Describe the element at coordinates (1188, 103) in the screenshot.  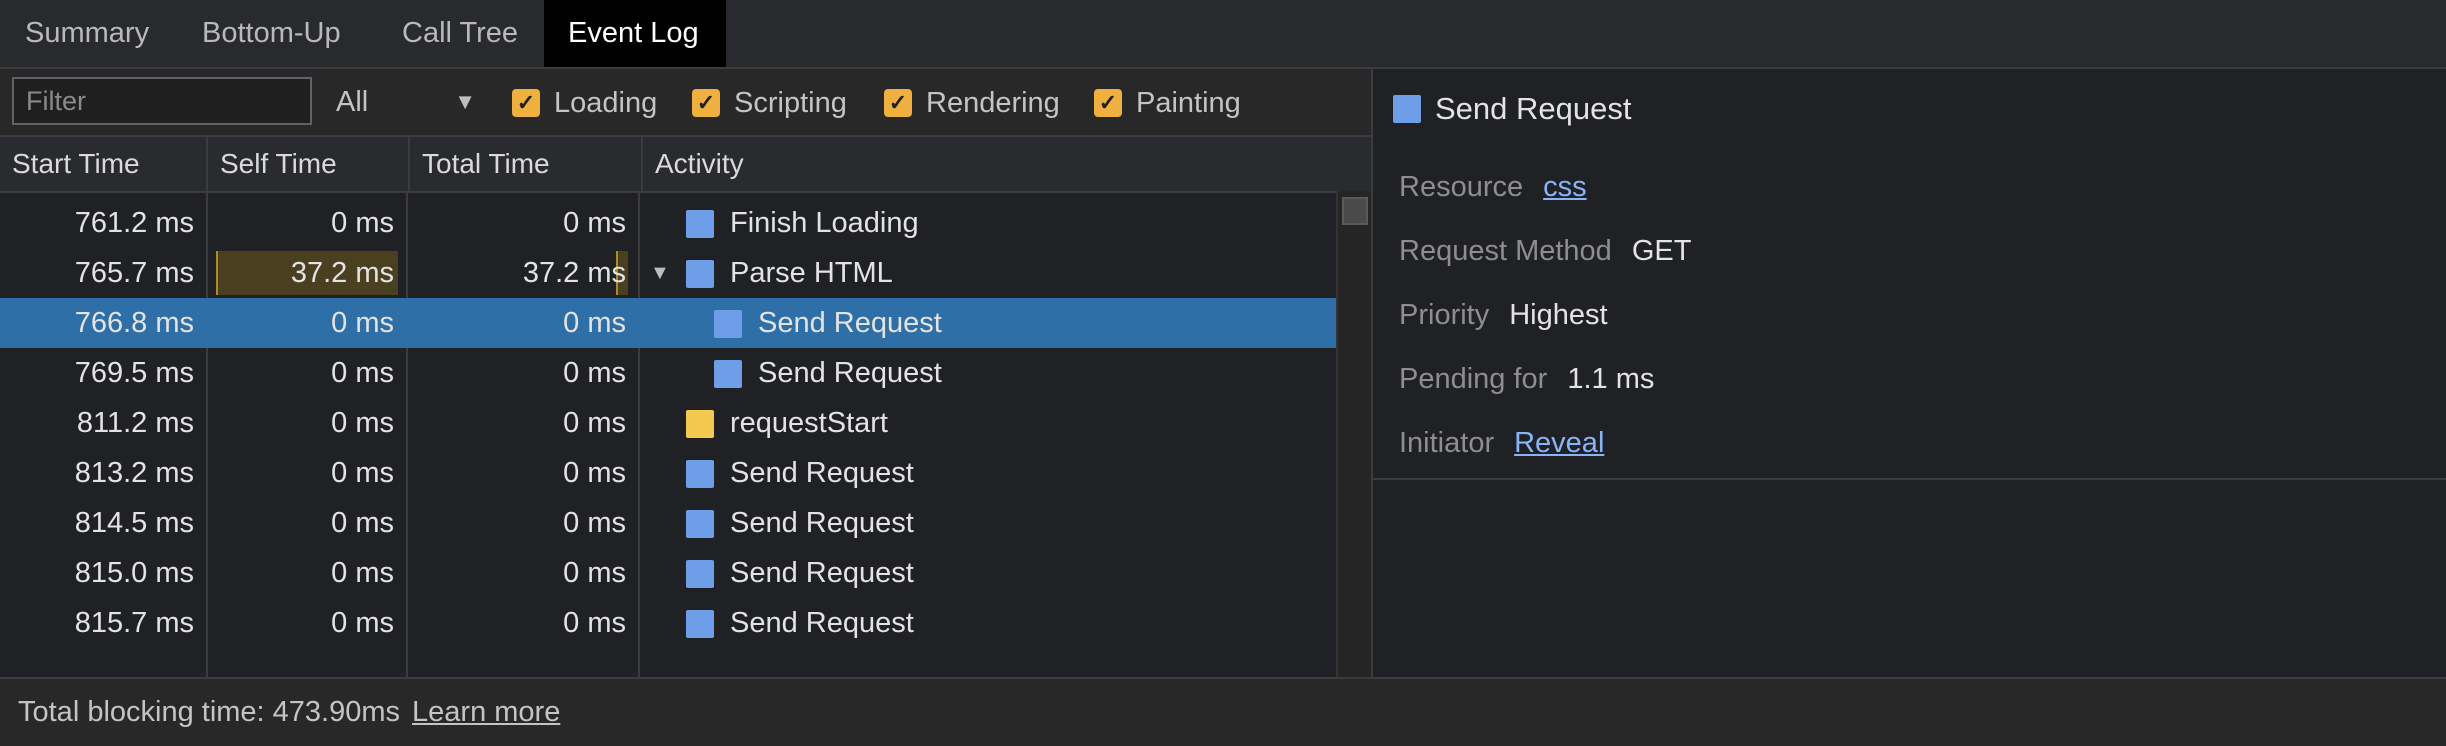
I see `painting-checkbox-label: Painting` at that location.